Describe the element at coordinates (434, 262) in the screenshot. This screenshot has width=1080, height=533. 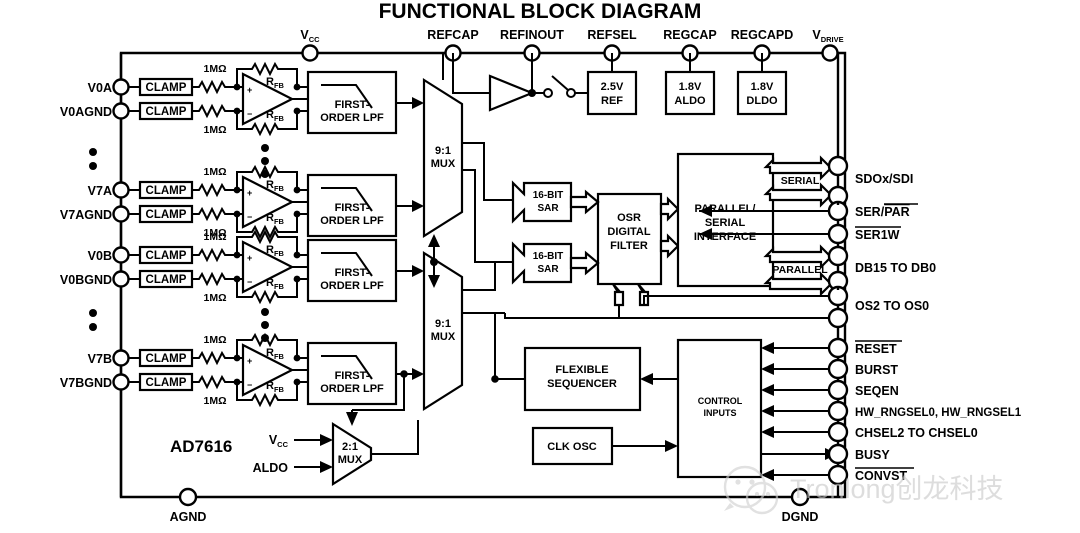
I see `junction-dot` at that location.